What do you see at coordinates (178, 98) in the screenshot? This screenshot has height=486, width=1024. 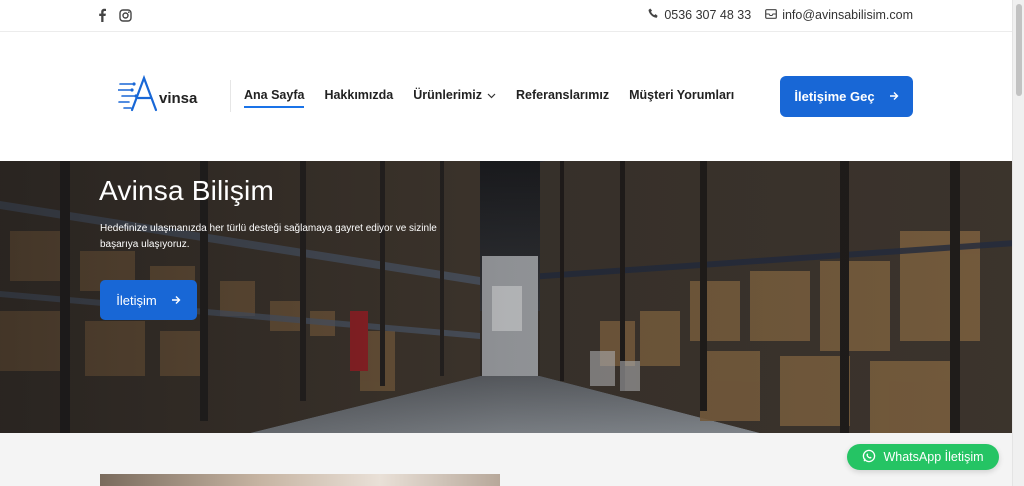 I see `logo-wordmark: vinsa` at bounding box center [178, 98].